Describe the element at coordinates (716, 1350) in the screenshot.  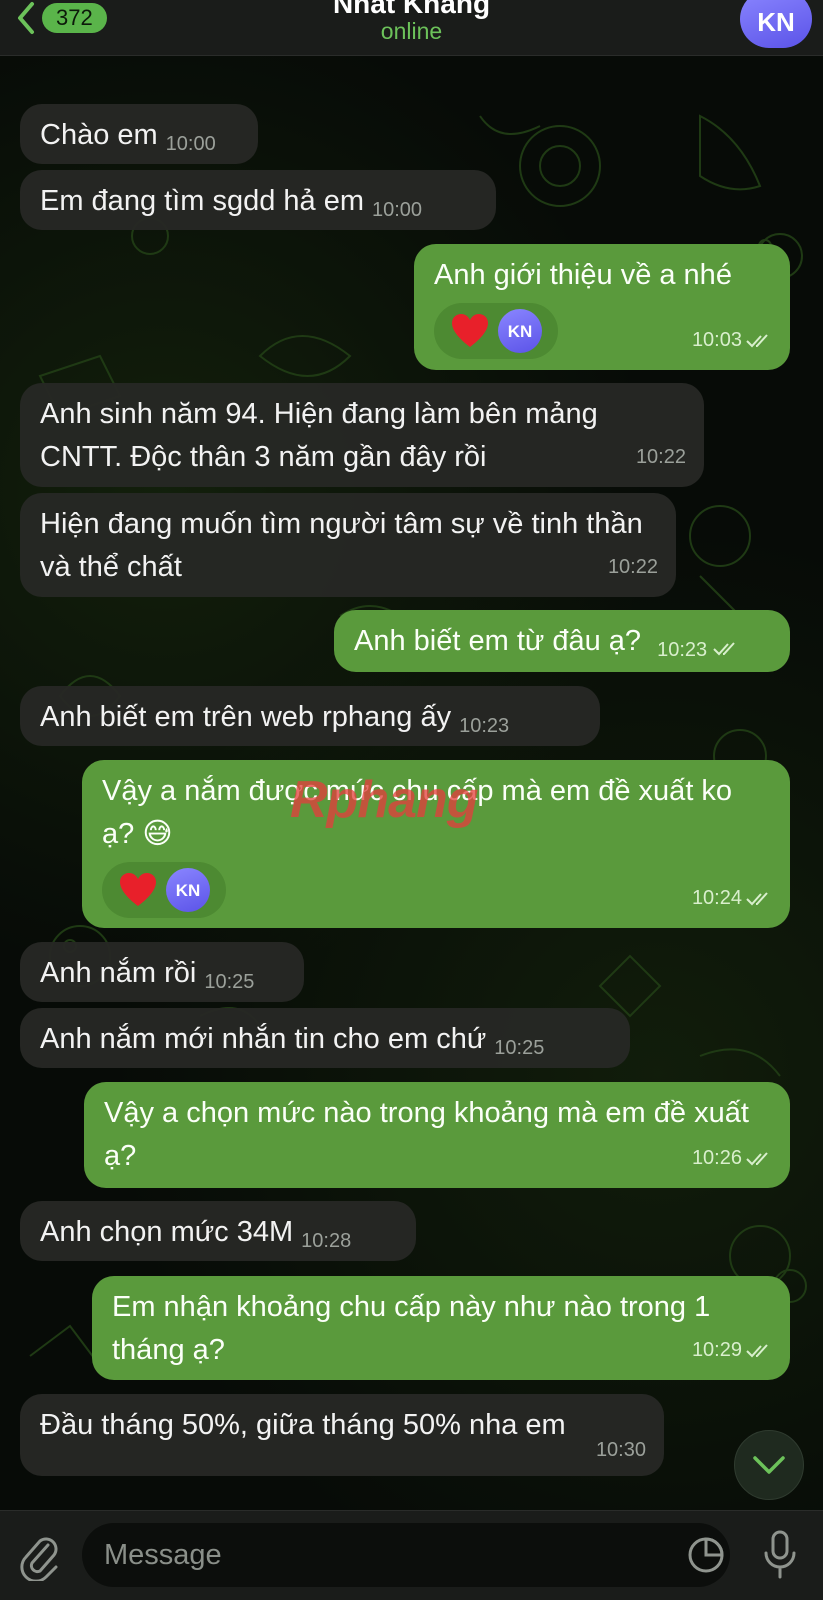
I see `message-time: 10:29` at that location.